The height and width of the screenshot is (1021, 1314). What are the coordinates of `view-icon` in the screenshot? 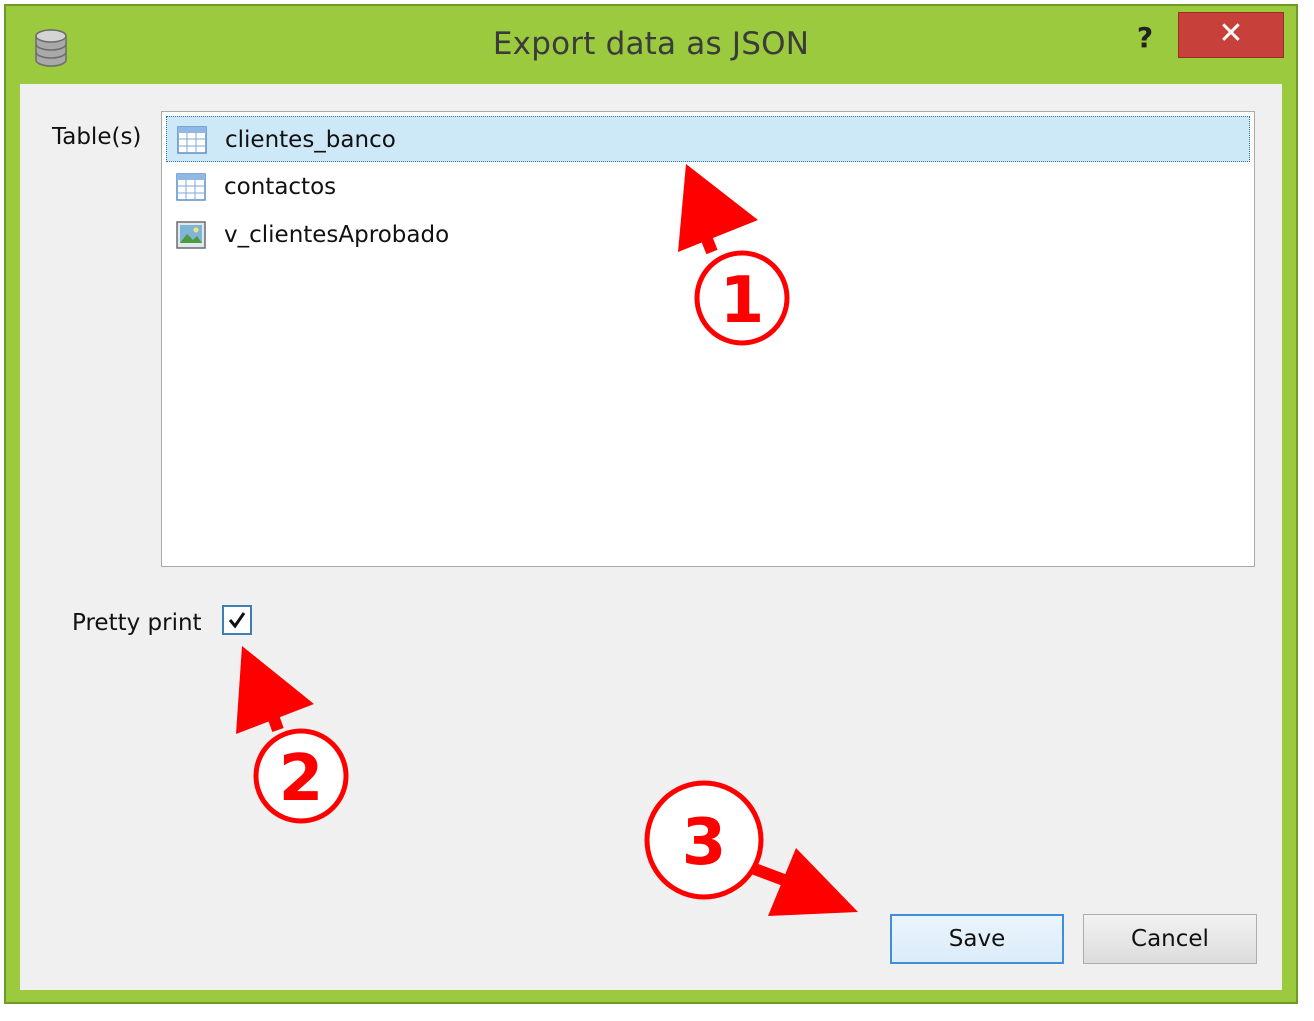 It's located at (191, 235).